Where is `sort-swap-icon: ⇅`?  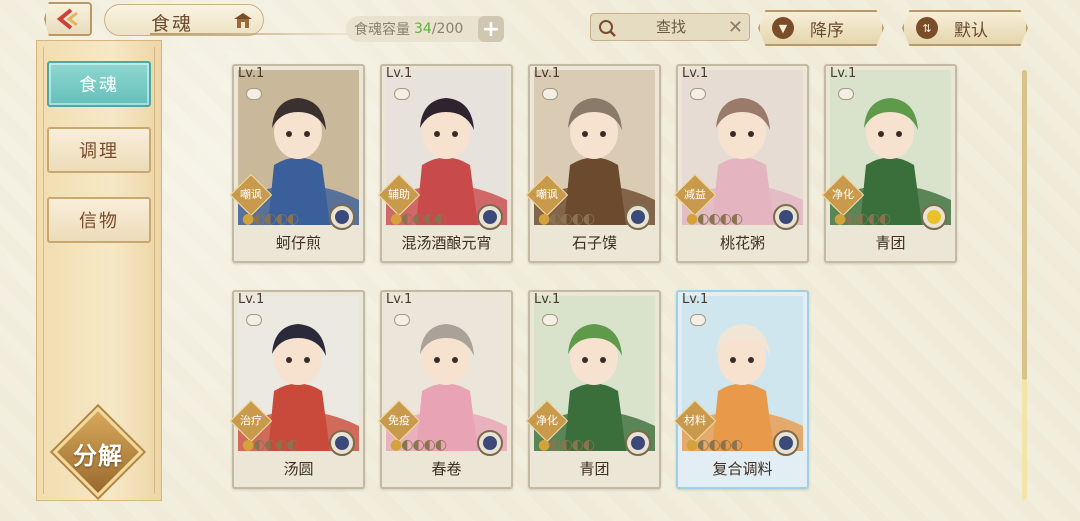
sort-swap-icon: ⇅ is located at coordinates (927, 28).